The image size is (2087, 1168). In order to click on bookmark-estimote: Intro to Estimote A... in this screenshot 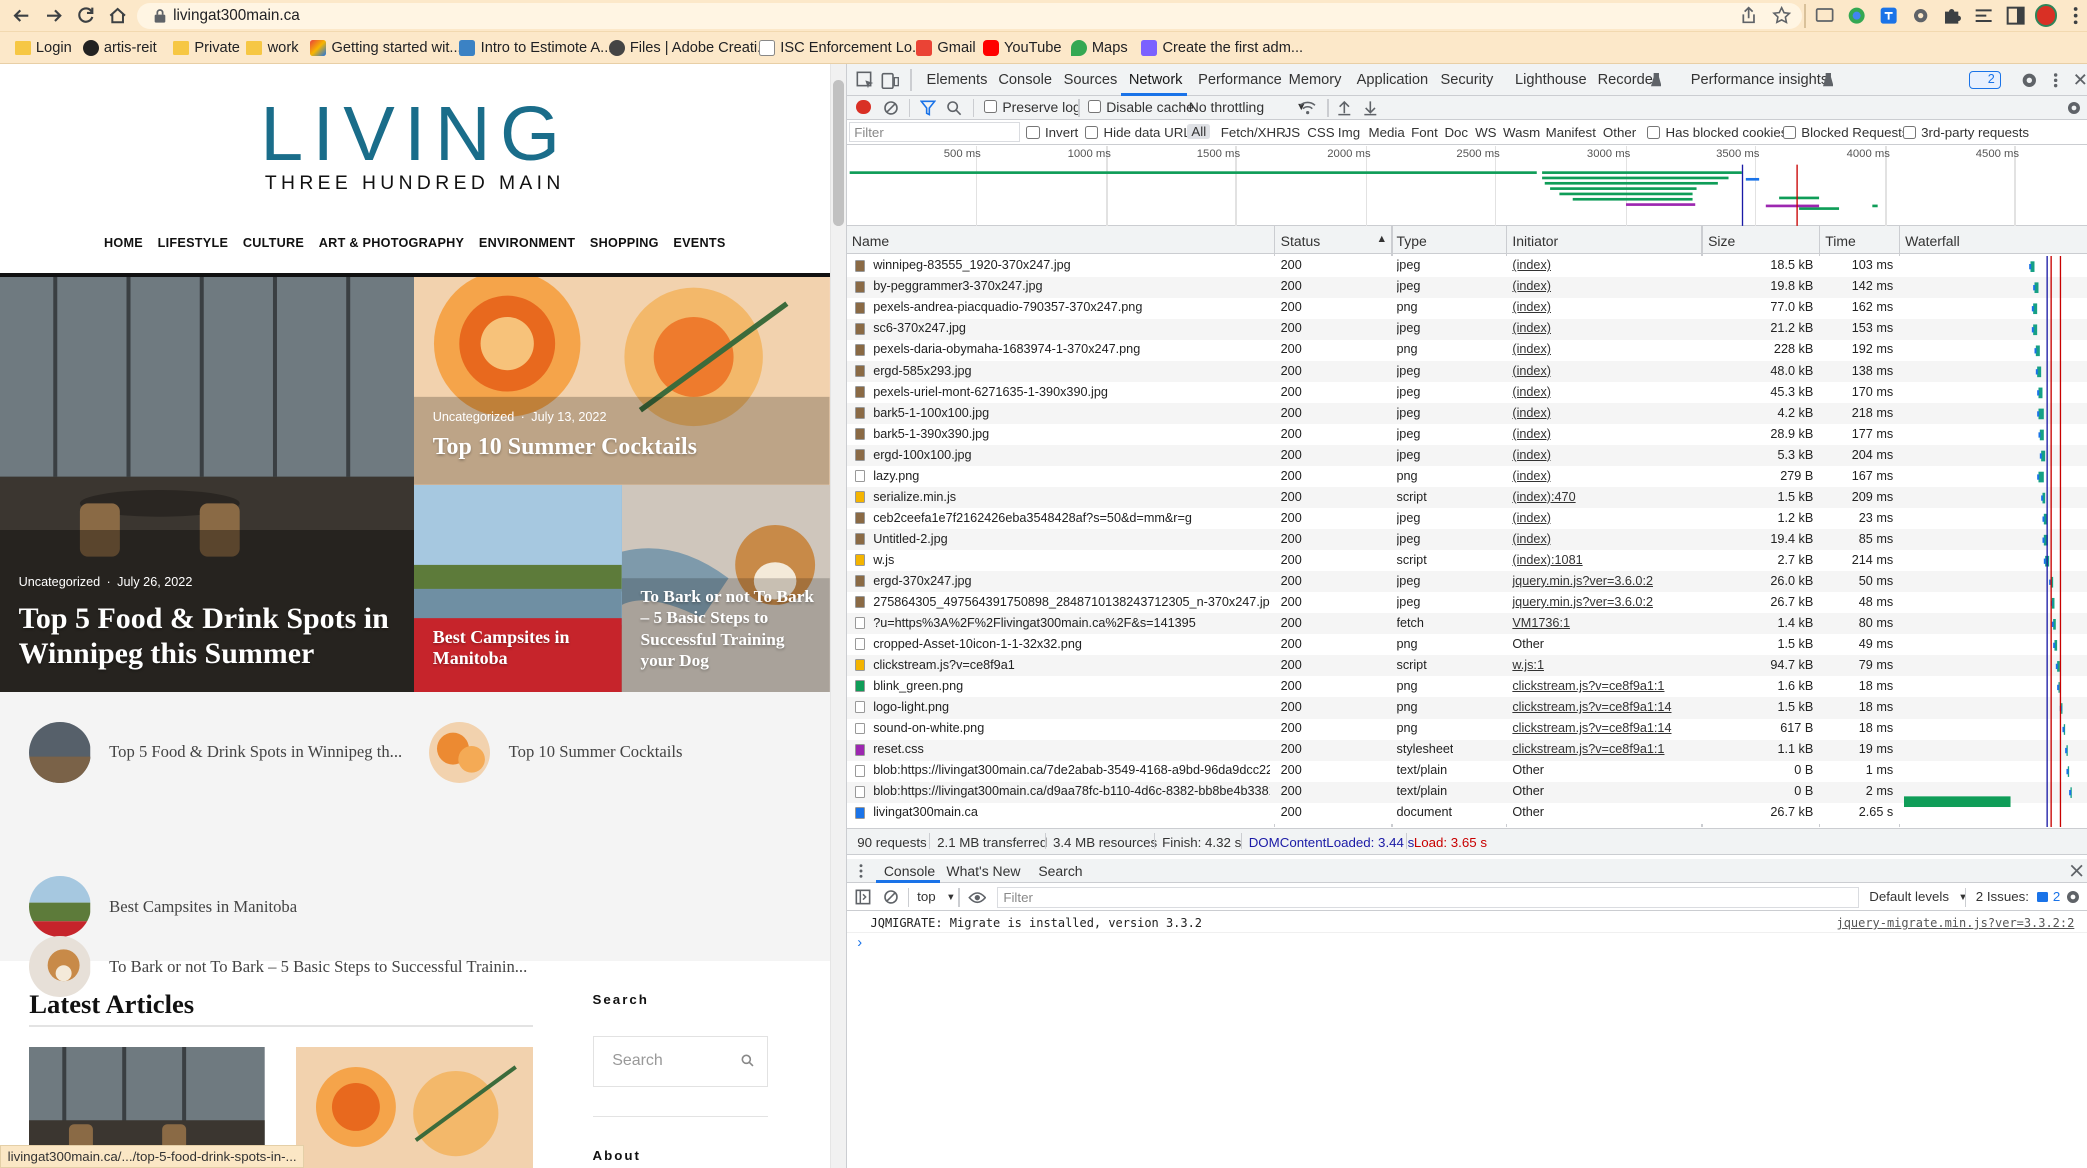, I will do `click(535, 48)`.